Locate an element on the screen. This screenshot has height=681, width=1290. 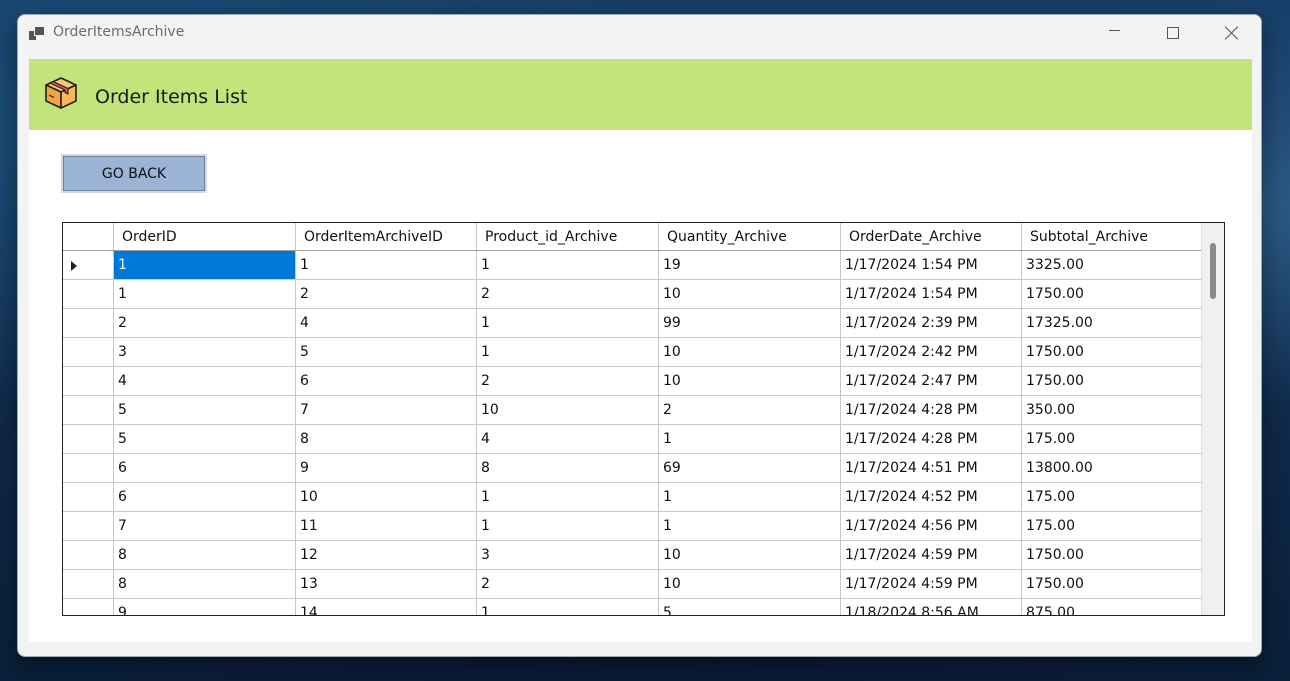
table-cell: 14 is located at coordinates (386, 606).